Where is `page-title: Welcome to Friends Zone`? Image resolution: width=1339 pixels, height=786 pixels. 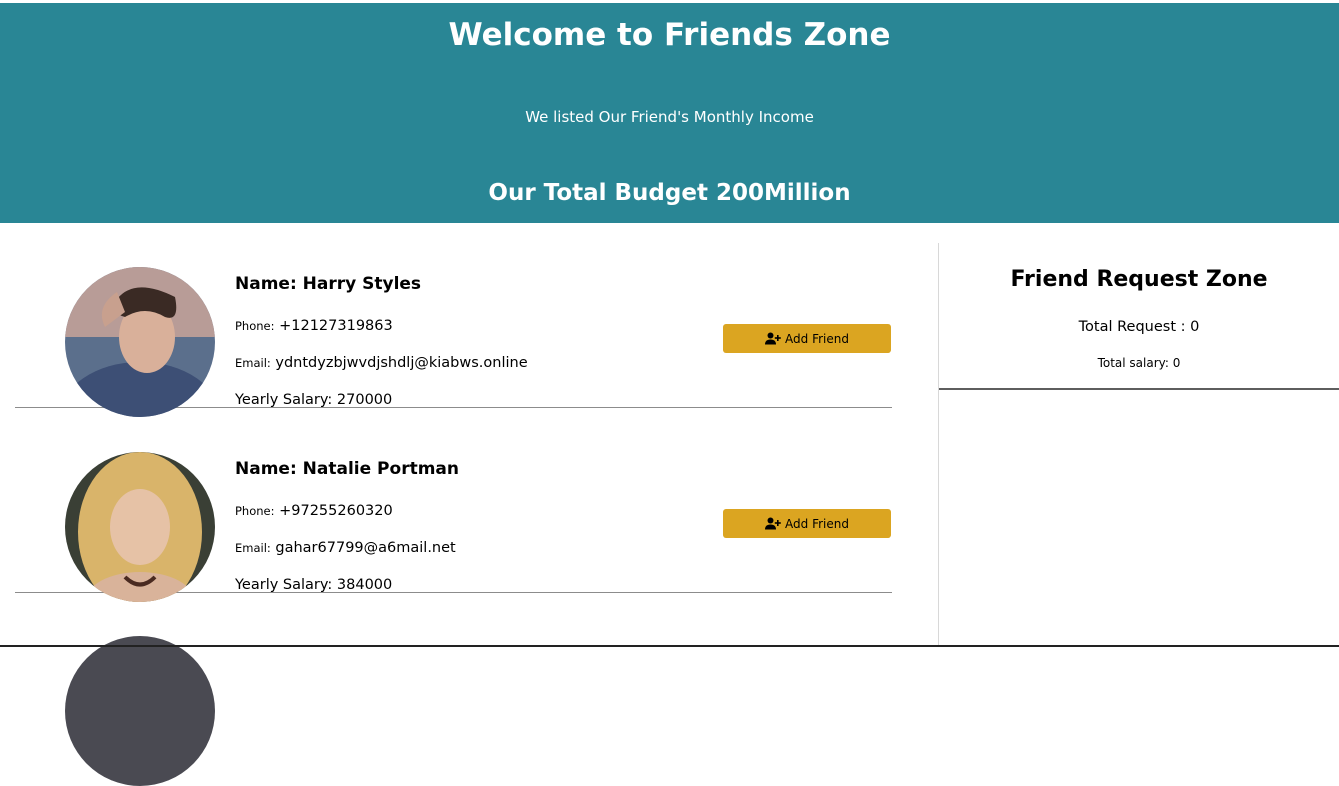
page-title: Welcome to Friends Zone is located at coordinates (669, 35).